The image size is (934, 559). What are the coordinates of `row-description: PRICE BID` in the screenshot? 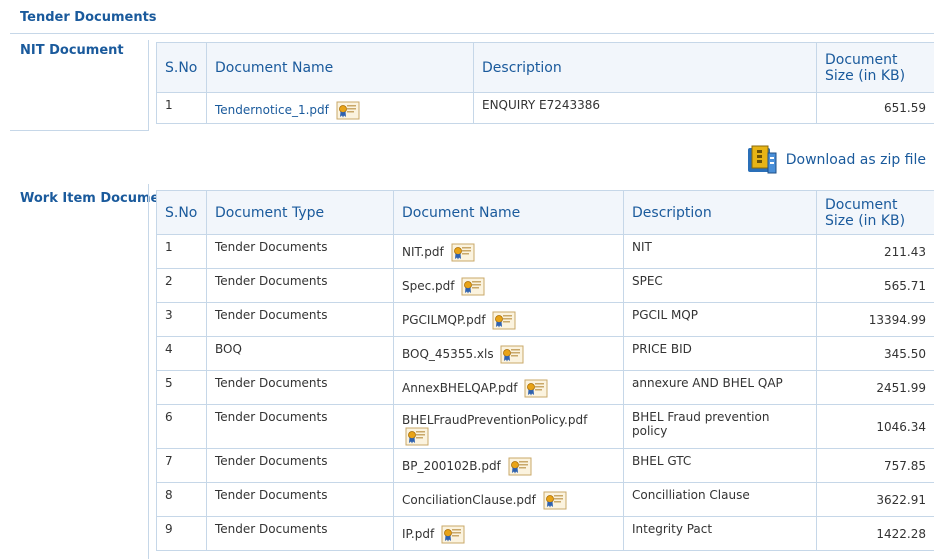 It's located at (720, 353).